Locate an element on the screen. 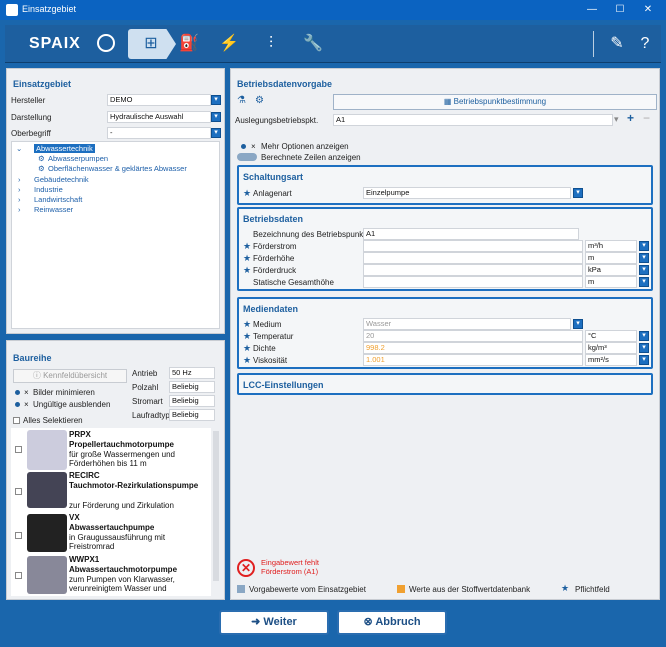 This screenshot has height=647, width=666. tree-item-reinwasser: Reinwasser is located at coordinates (53, 209).